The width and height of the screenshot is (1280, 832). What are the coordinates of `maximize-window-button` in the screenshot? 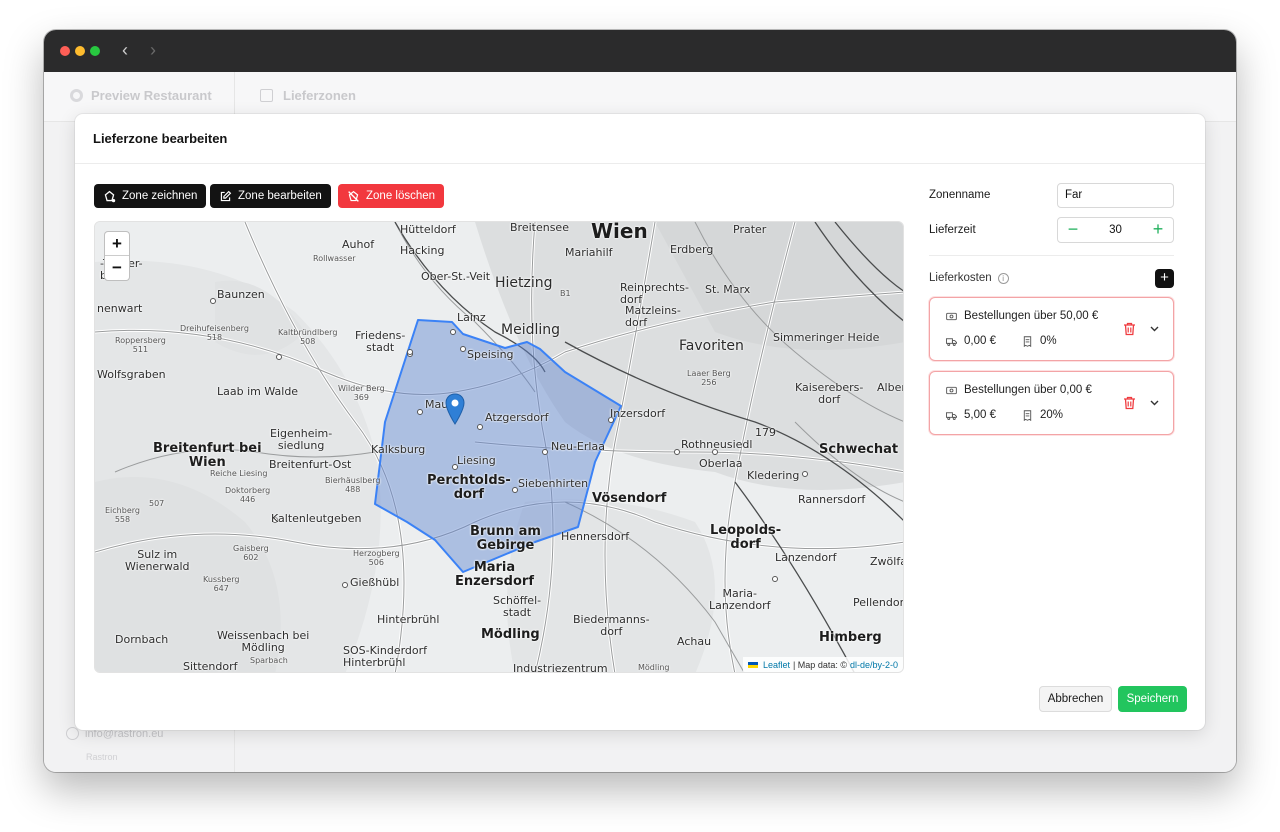 It's located at (95, 51).